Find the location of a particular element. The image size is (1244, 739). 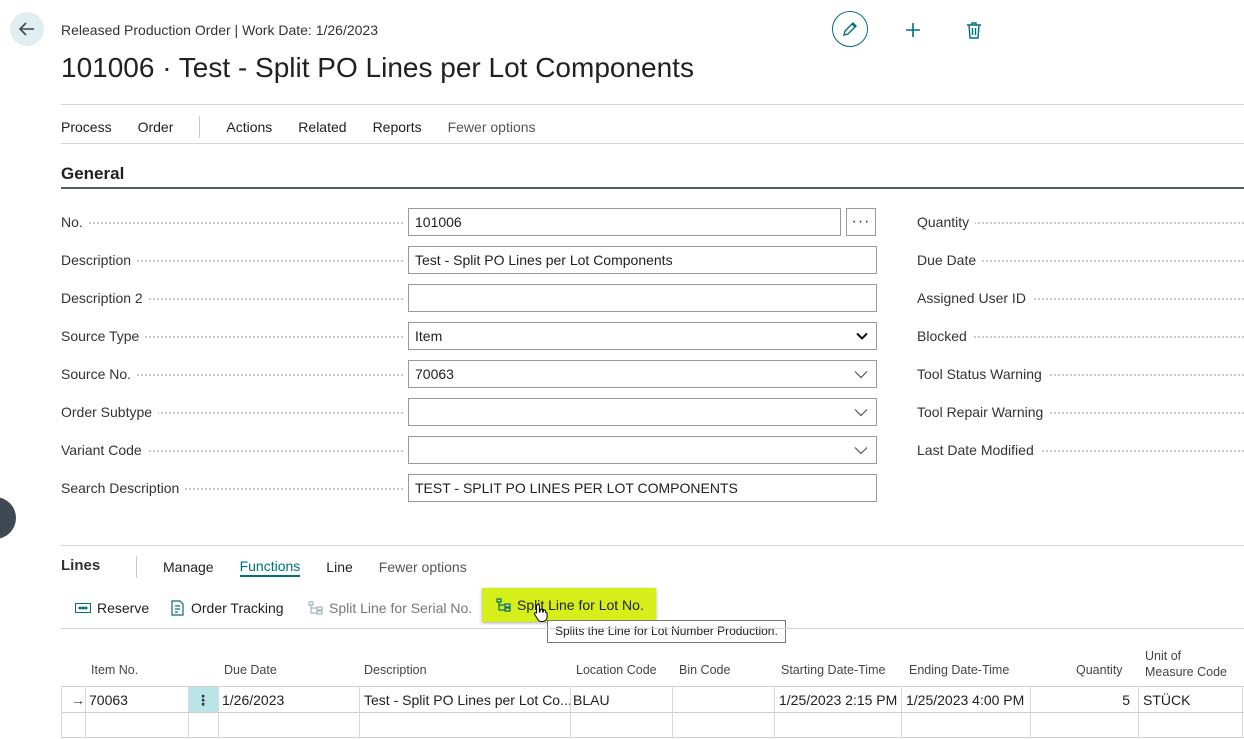

col-unit-of-measure-line-2: Measure Code is located at coordinates (1186, 672).